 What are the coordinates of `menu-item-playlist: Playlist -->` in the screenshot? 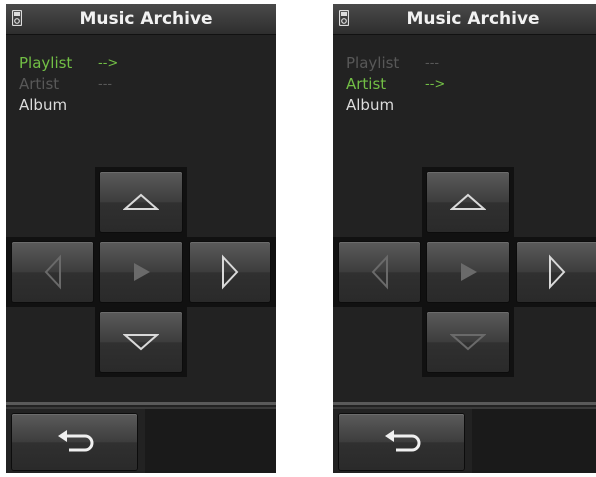 It's located at (68, 63).